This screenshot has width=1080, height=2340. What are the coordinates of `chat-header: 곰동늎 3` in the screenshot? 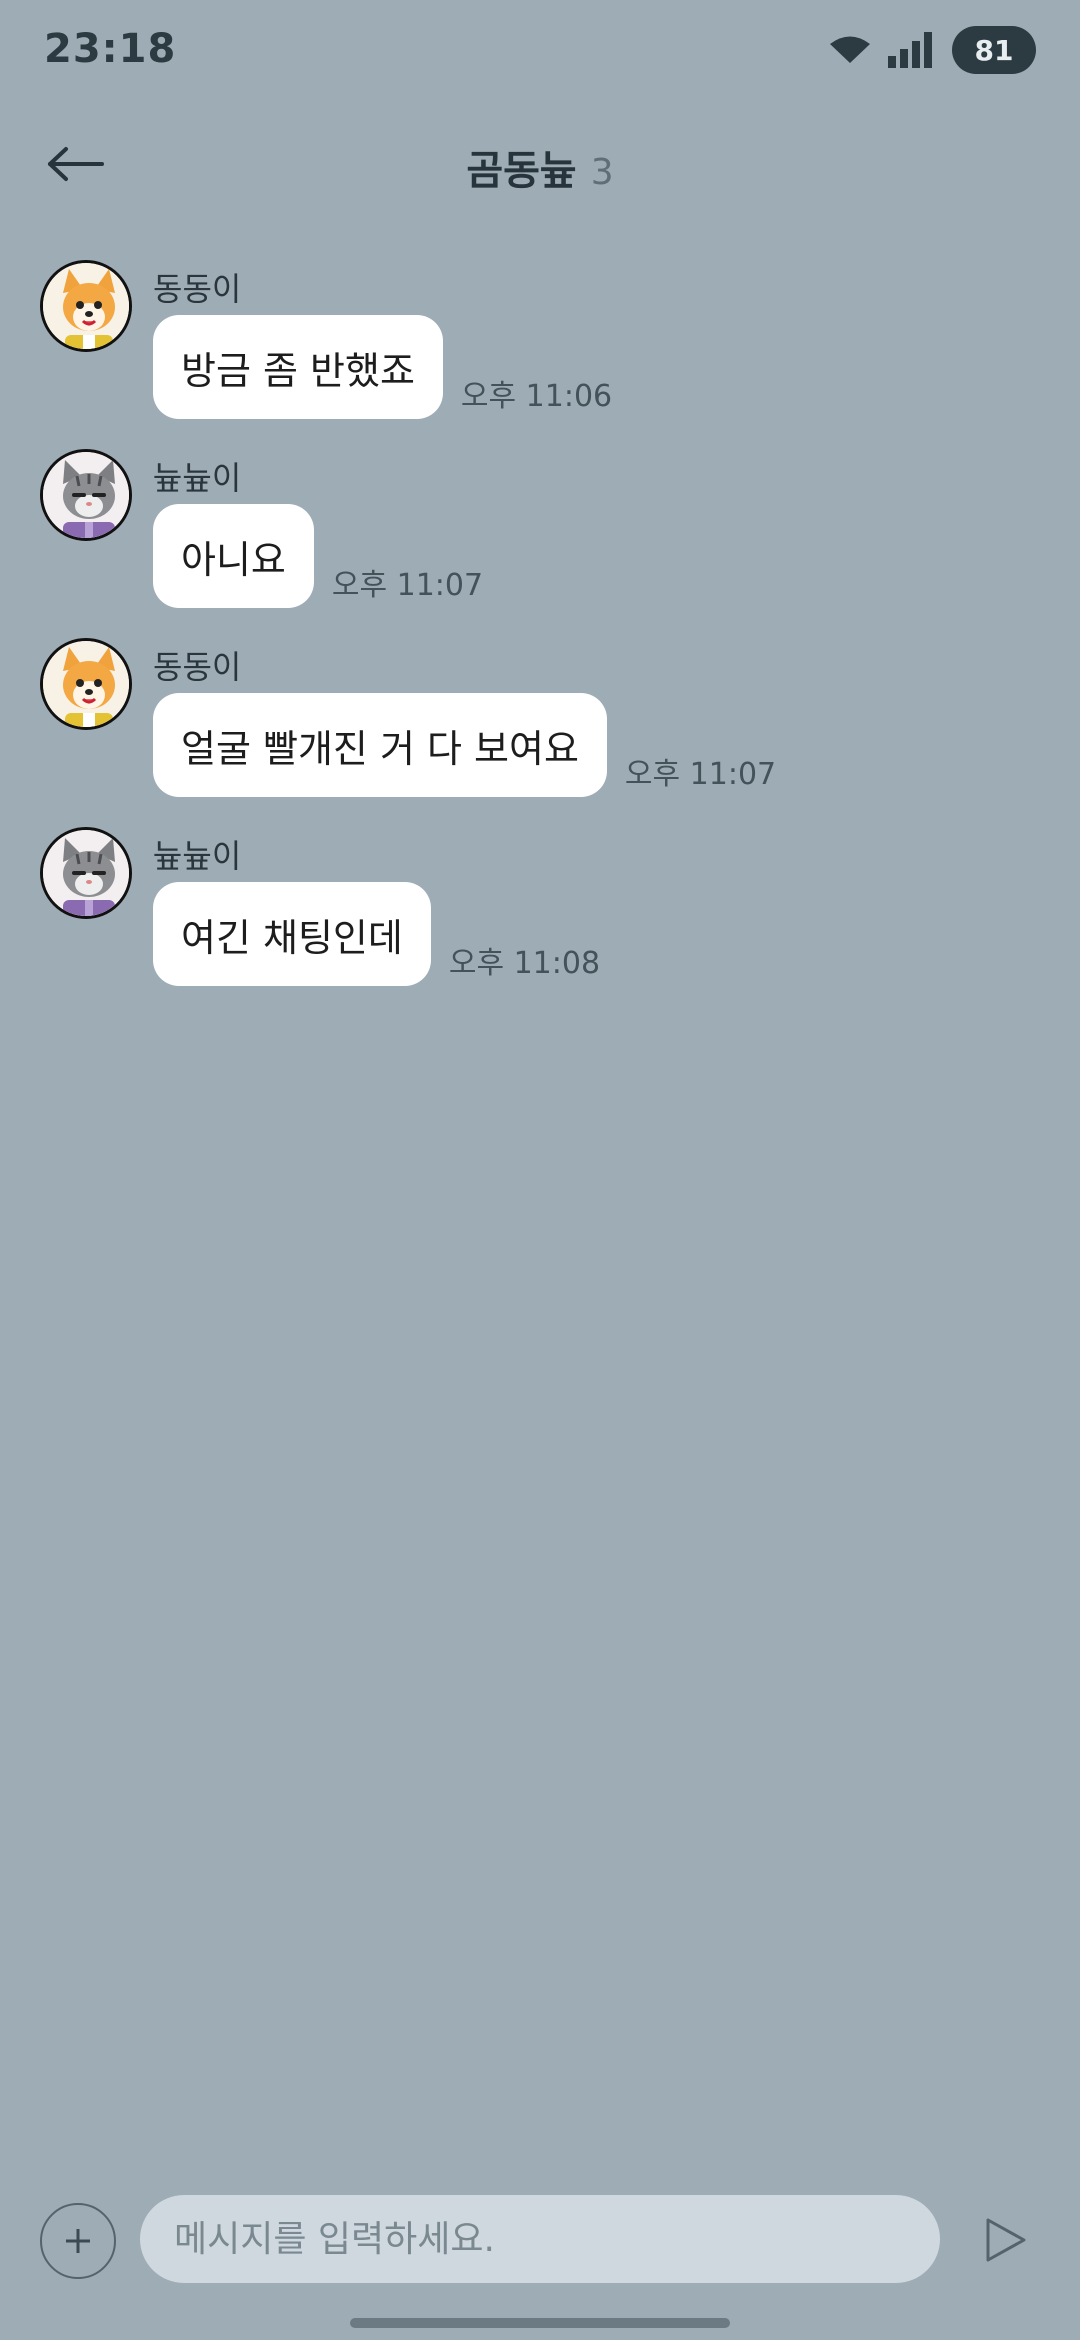 It's located at (540, 164).